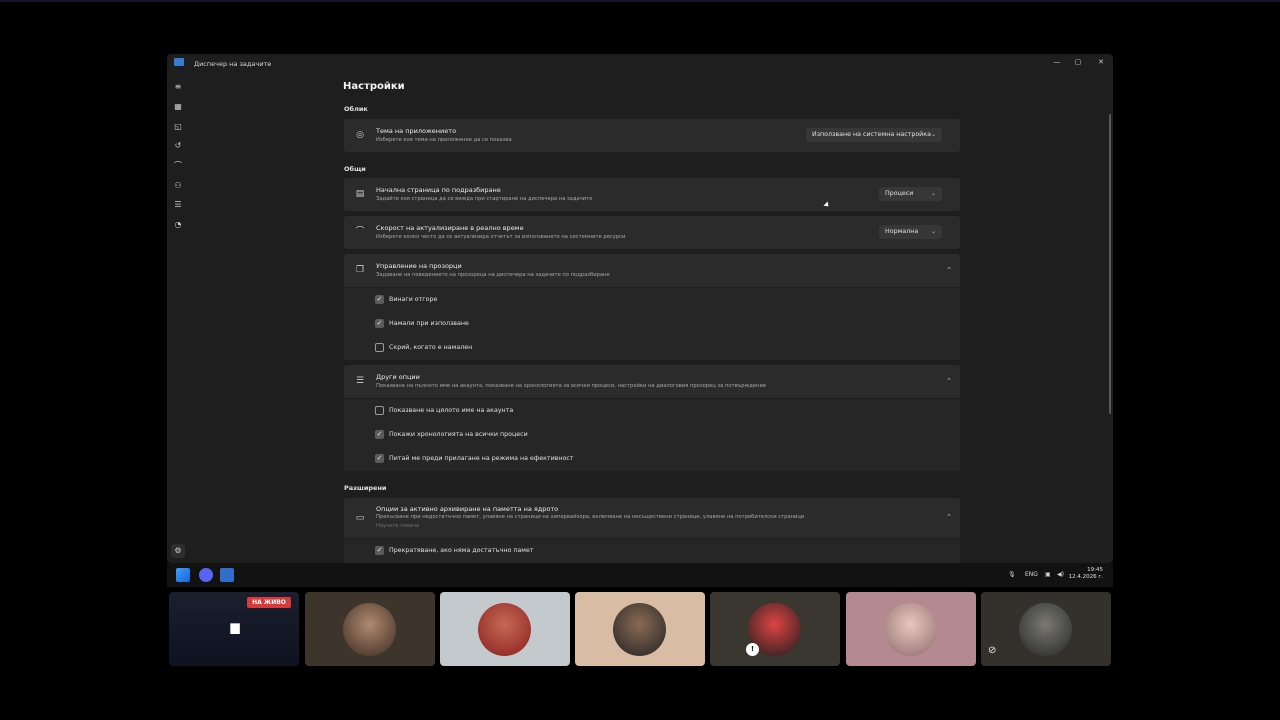 The height and width of the screenshot is (720, 1280). Describe the element at coordinates (360, 518) in the screenshot. I see `memory-chip-icon: ▭` at that location.